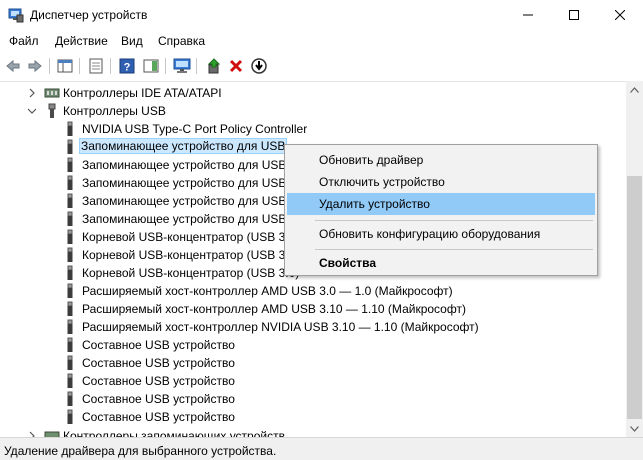 Image resolution: width=643 pixels, height=460 pixels. I want to click on disable-device-button, so click(259, 66).